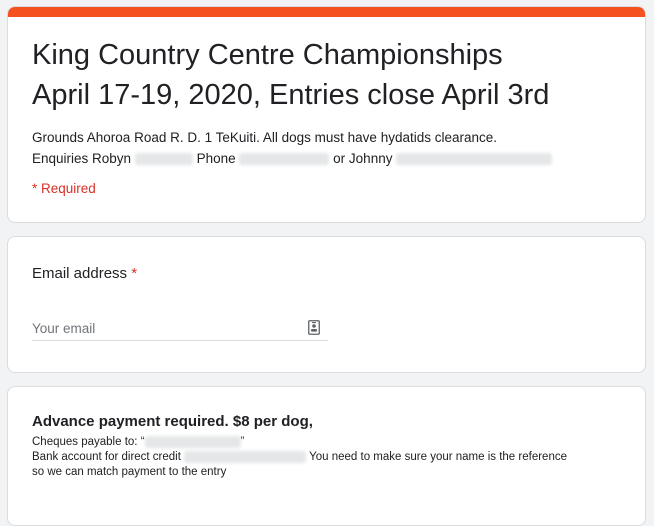 Image resolution: width=654 pixels, height=526 pixels. I want to click on contact-card-icon, so click(314, 327).